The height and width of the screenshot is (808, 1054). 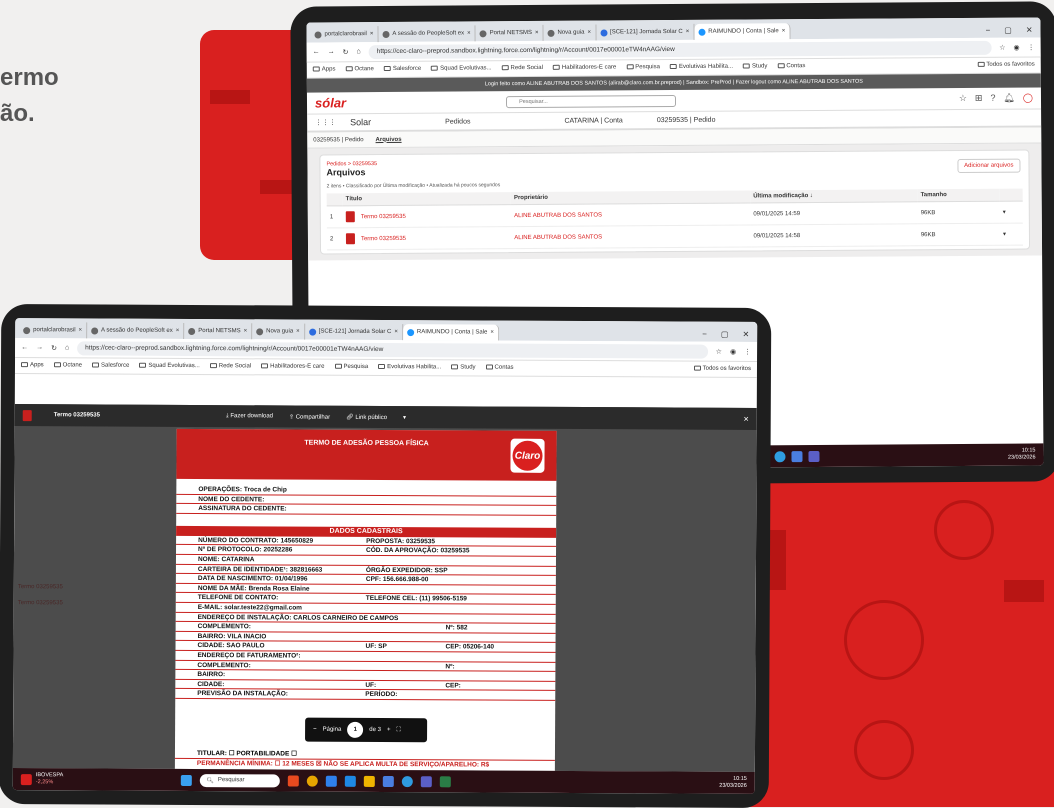 I want to click on add-icon: ⊞, so click(x=979, y=98).